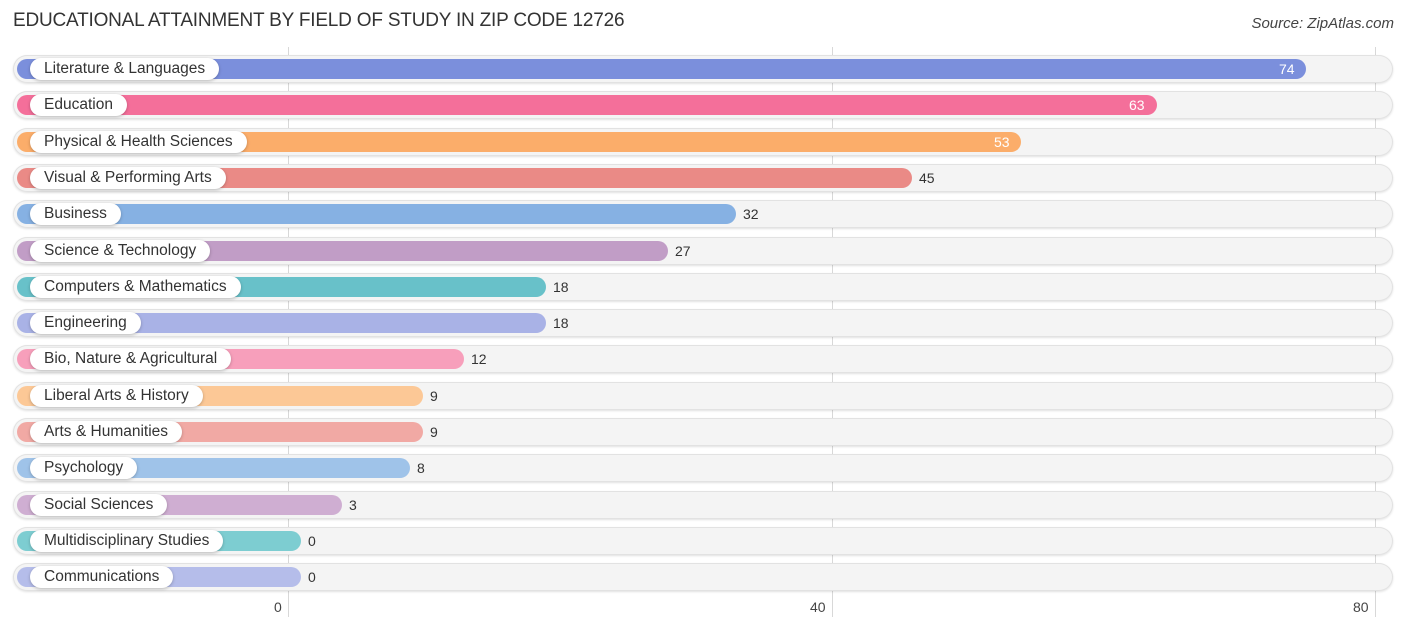 This screenshot has width=1406, height=631. I want to click on category-label: Social Sciences, so click(99, 505).